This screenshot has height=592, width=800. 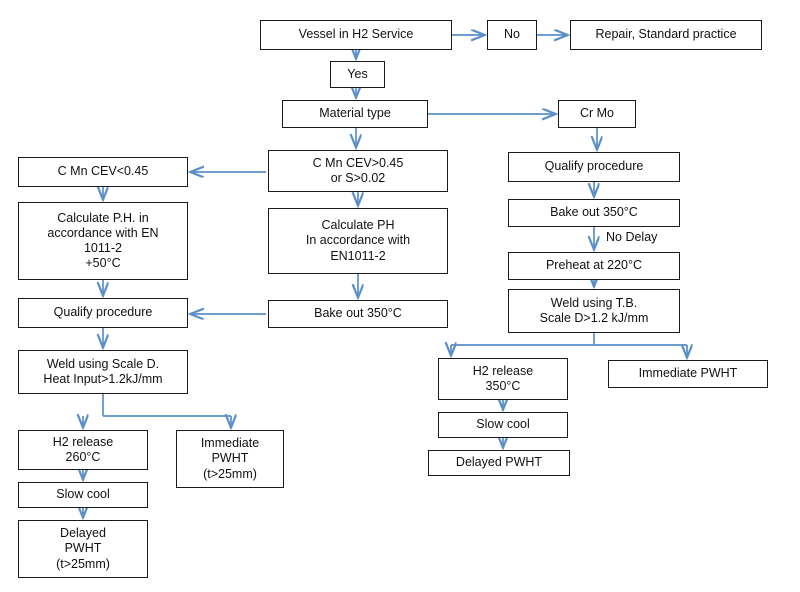 I want to click on node-slow-cool-crmo: Slow cool, so click(x=503, y=425).